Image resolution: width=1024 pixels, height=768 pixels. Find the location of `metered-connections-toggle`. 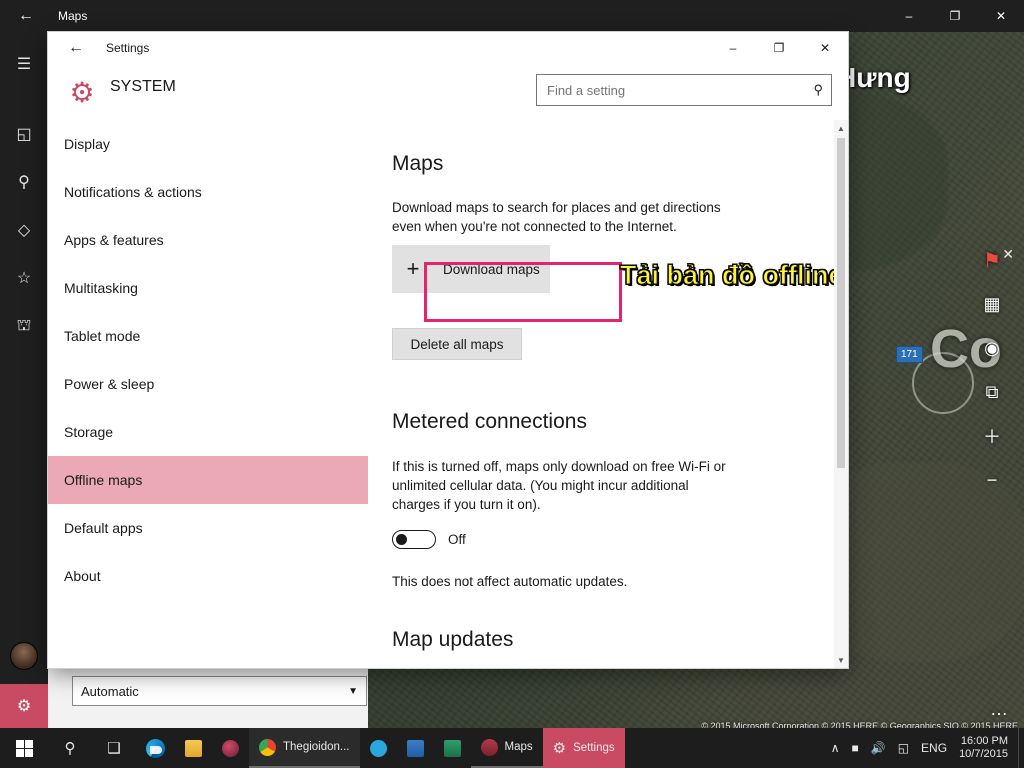

metered-connections-toggle is located at coordinates (414, 539).